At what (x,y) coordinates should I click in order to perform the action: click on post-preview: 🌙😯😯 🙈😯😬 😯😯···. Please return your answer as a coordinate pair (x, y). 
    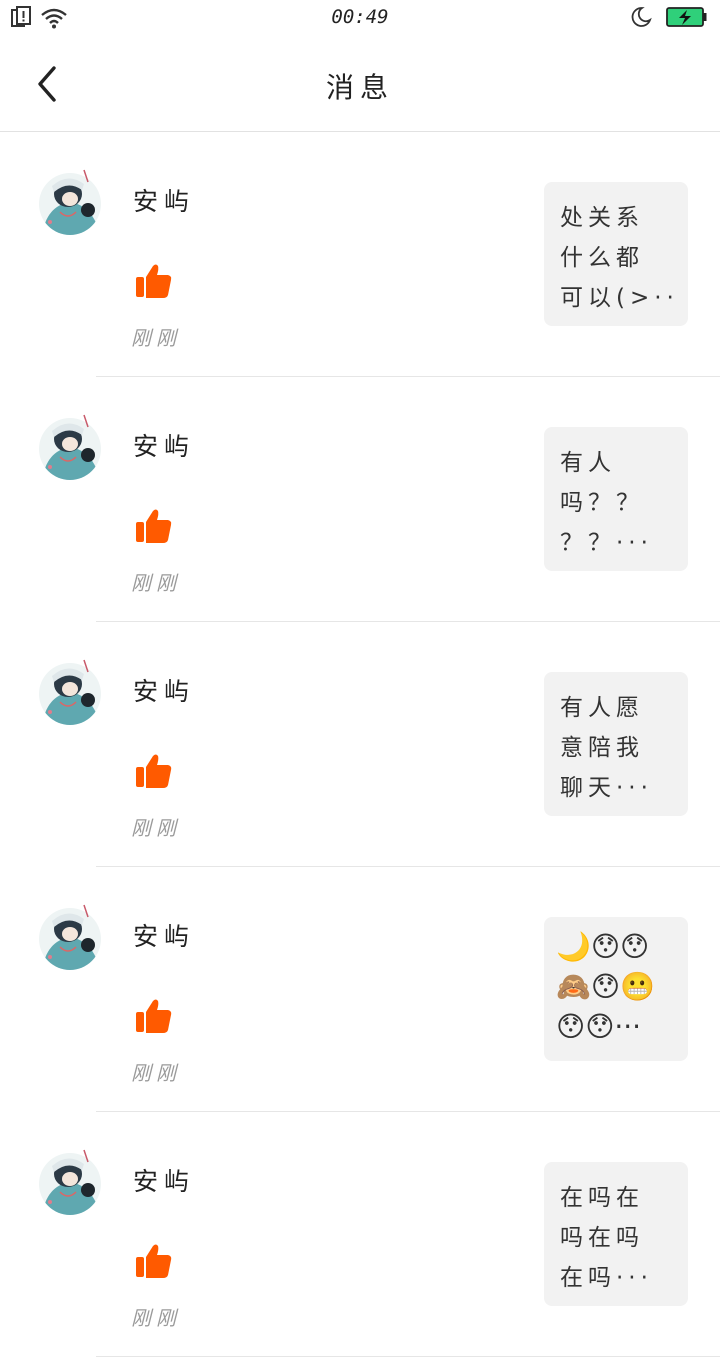
    Looking at the image, I should click on (616, 989).